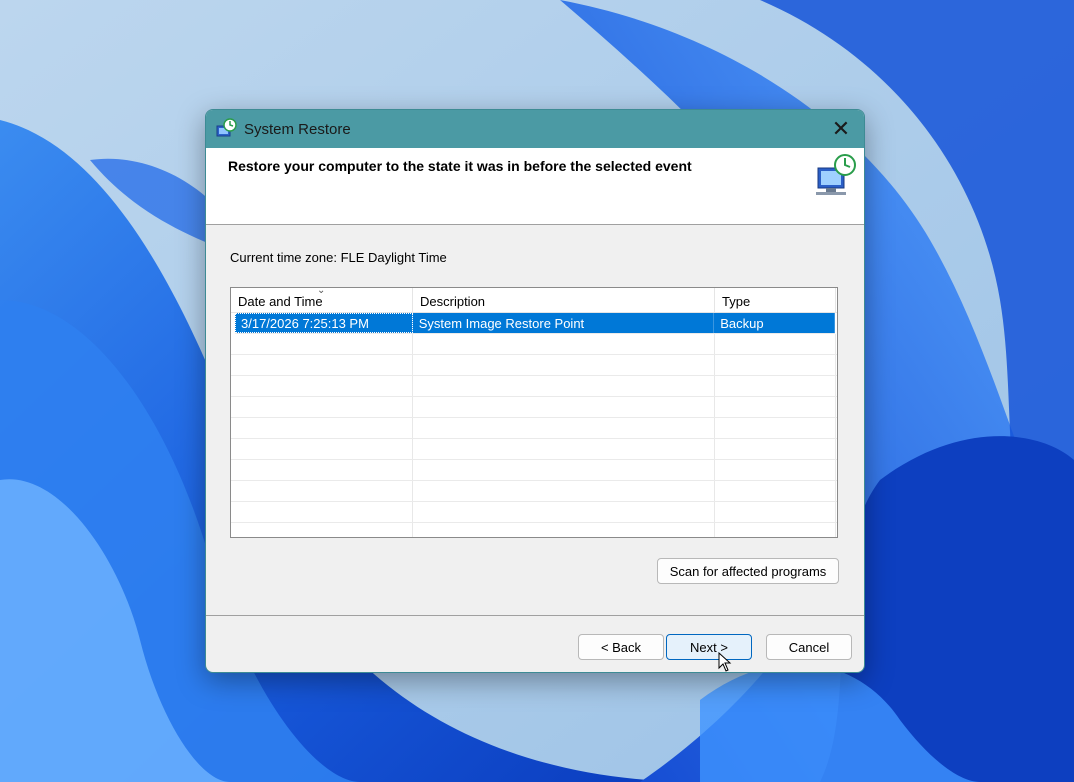  What do you see at coordinates (297, 129) in the screenshot?
I see `window-title: System Restore` at bounding box center [297, 129].